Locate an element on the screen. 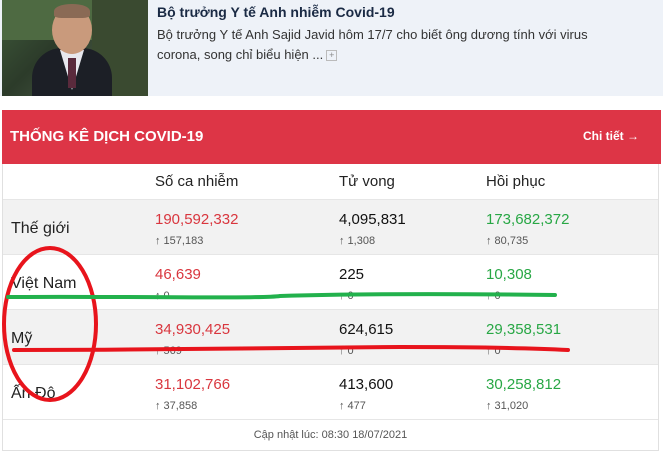 Image resolution: width=663 pixels, height=454 pixels. recovered-value: 29,358,531 is located at coordinates (524, 329).